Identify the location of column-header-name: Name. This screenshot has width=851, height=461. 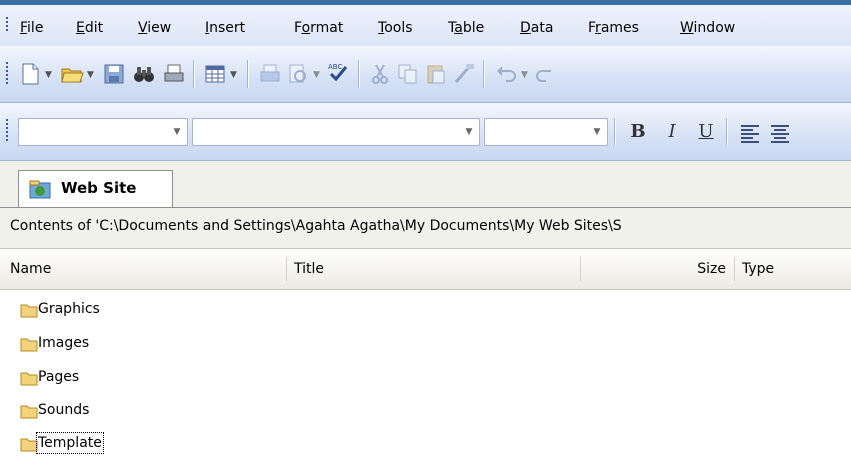
(146, 269).